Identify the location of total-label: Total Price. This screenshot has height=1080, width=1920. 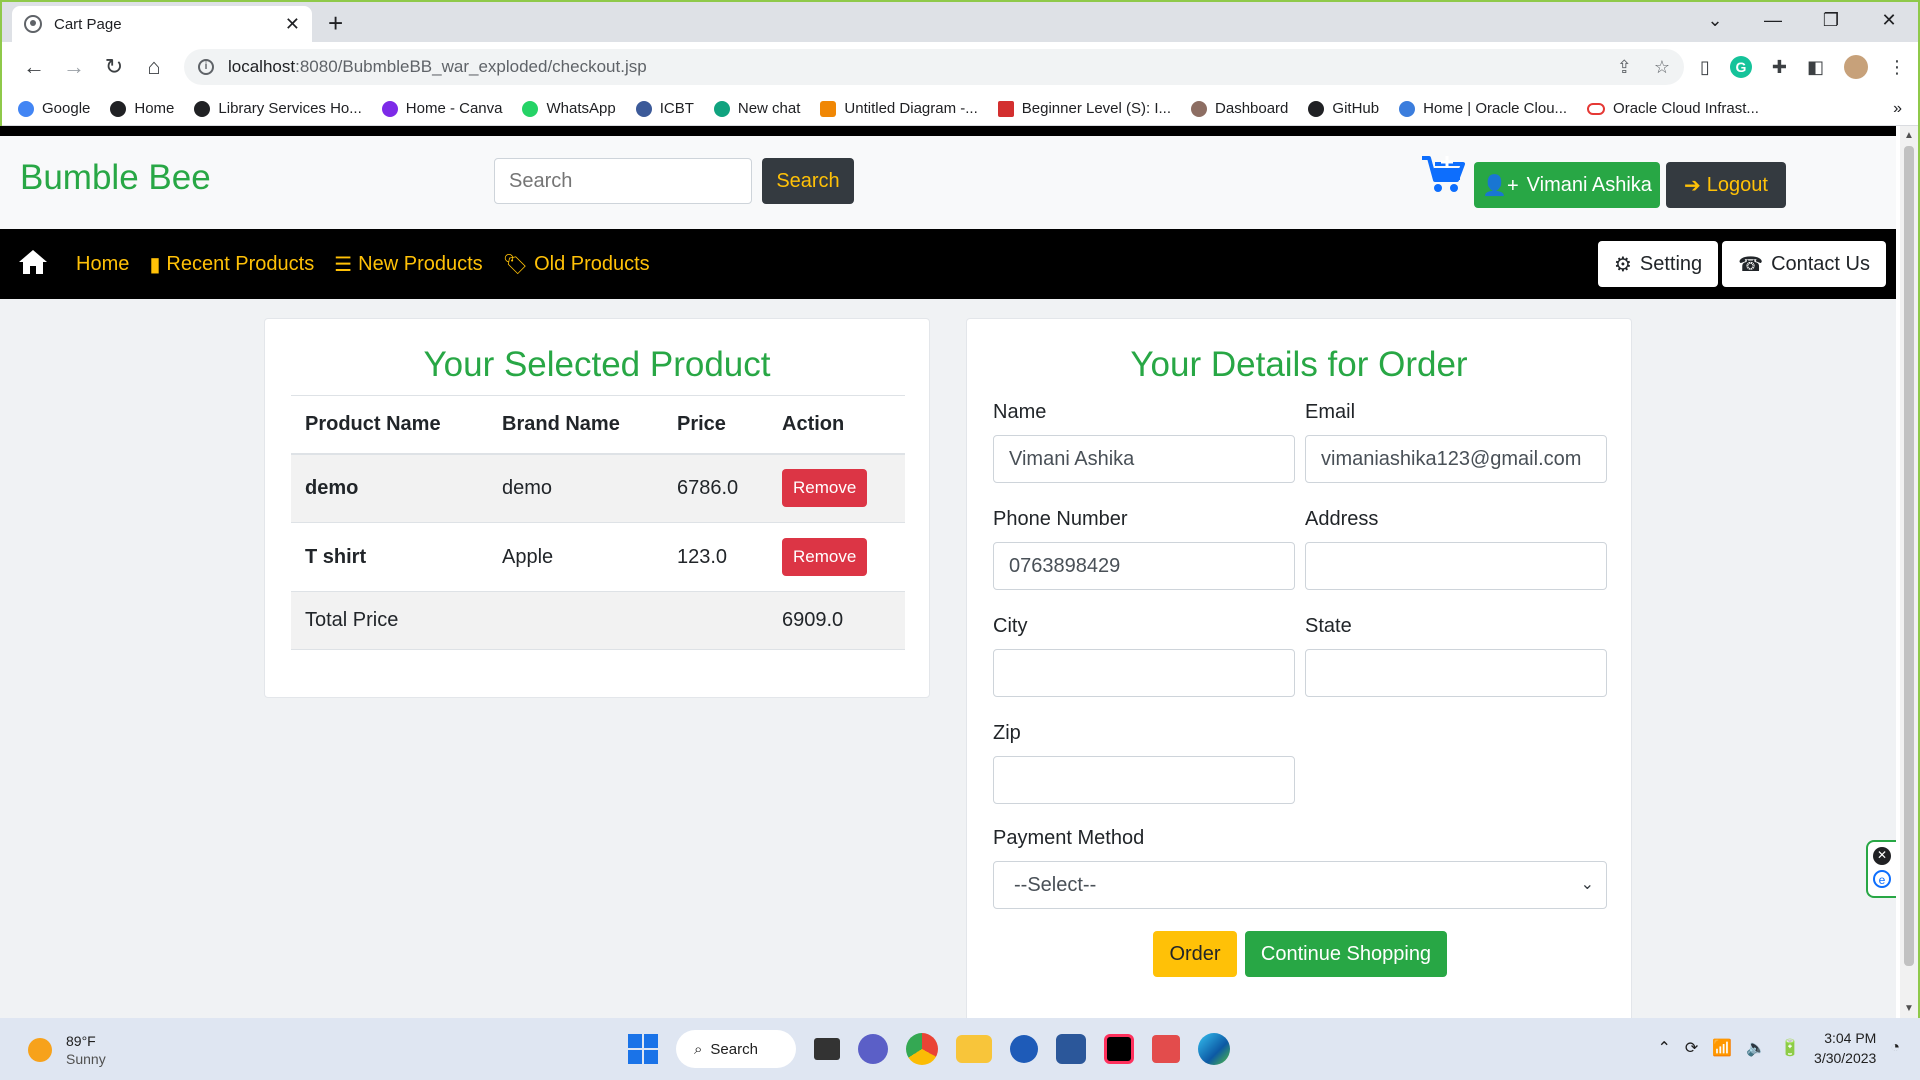
(389, 620).